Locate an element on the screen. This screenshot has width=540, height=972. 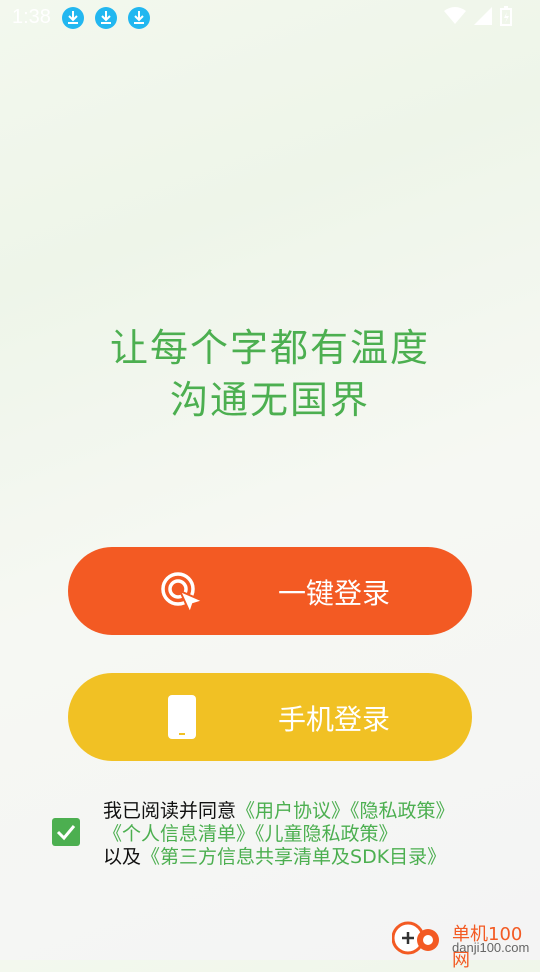
user-agreement-link: 《用户协议》 is located at coordinates (293, 811).